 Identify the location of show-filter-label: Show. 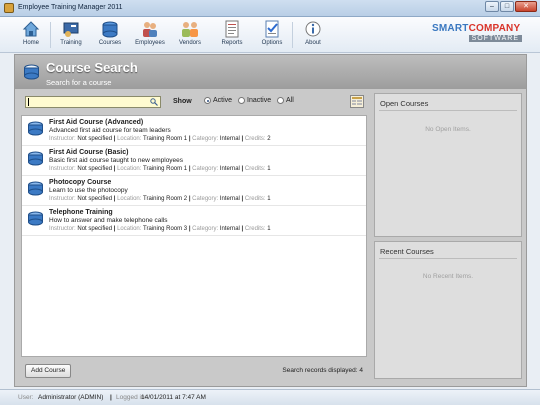
(182, 101).